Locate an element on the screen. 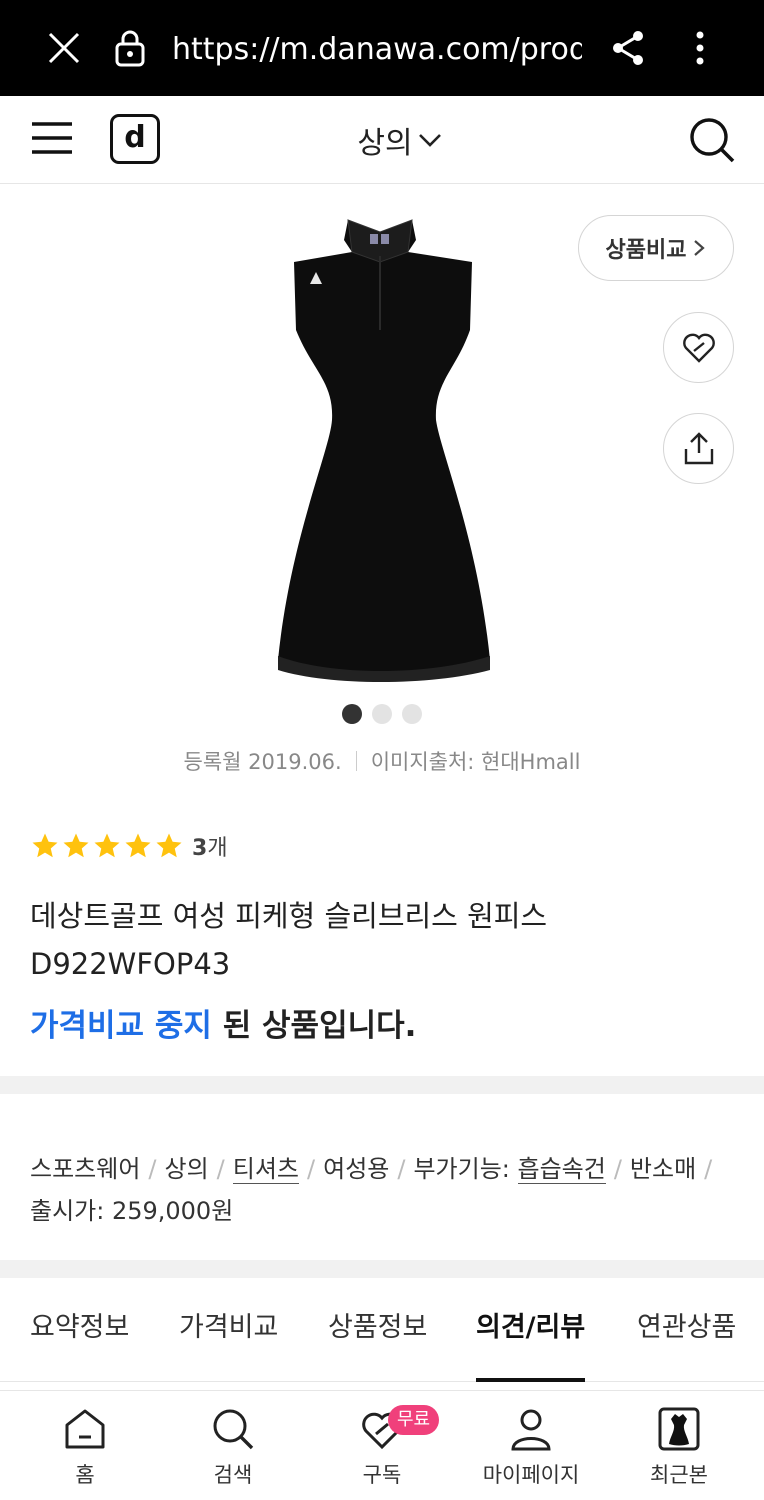  close-icon is located at coordinates (64, 48).